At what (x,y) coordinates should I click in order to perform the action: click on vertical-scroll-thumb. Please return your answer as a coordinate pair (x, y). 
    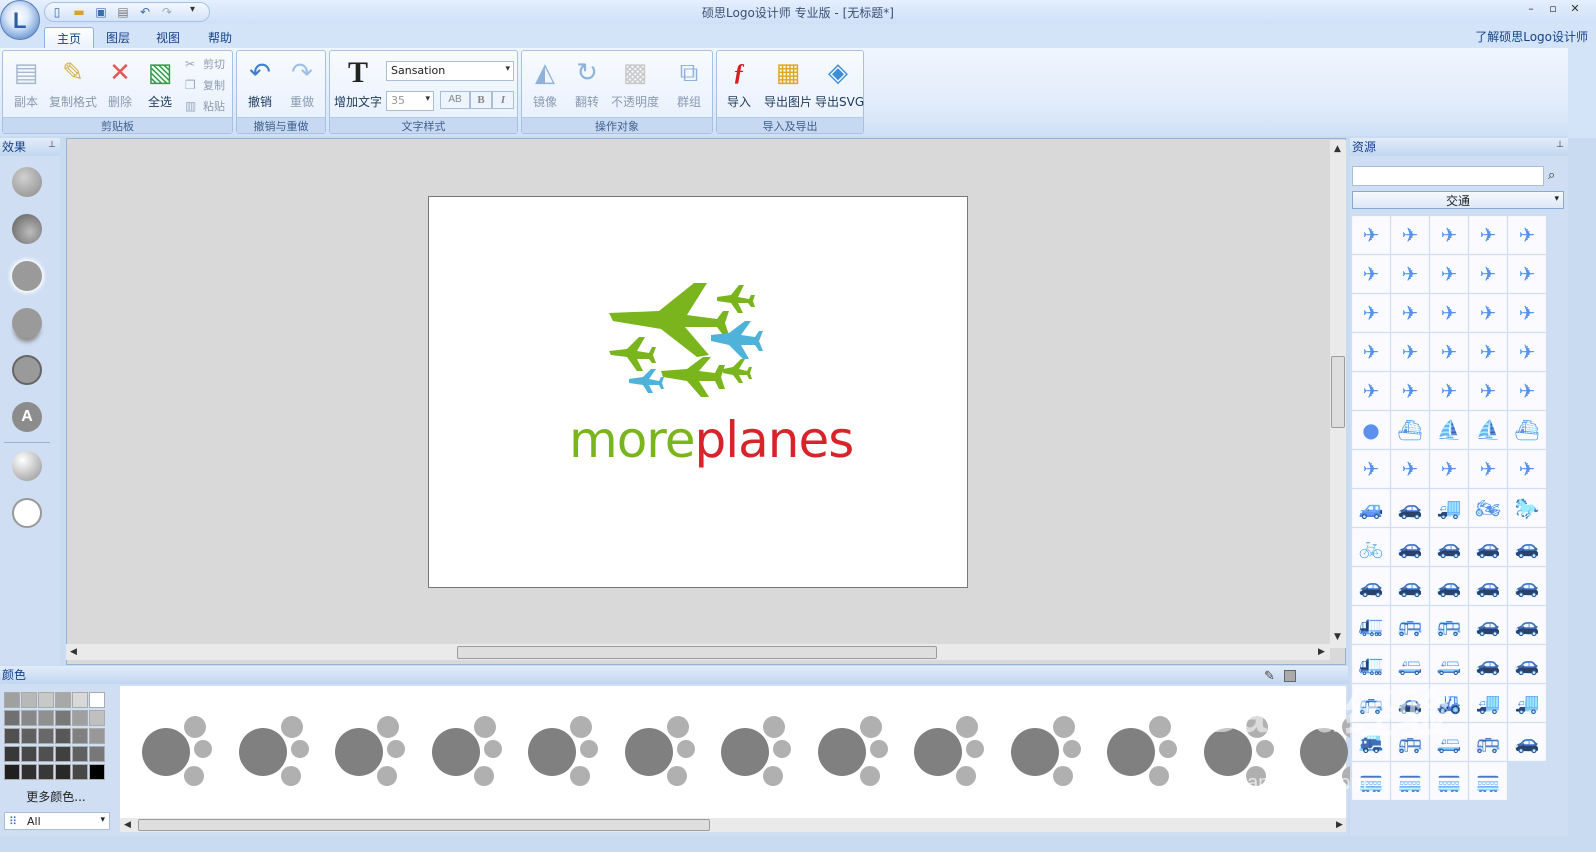
    Looking at the image, I should click on (1338, 392).